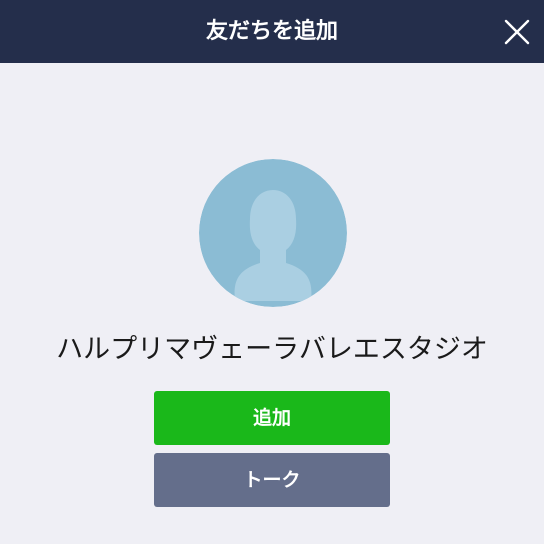 The width and height of the screenshot is (544, 544). Describe the element at coordinates (272, 349) in the screenshot. I see `profile-name: ハルプリマヴェーラバレエスタジオ` at that location.